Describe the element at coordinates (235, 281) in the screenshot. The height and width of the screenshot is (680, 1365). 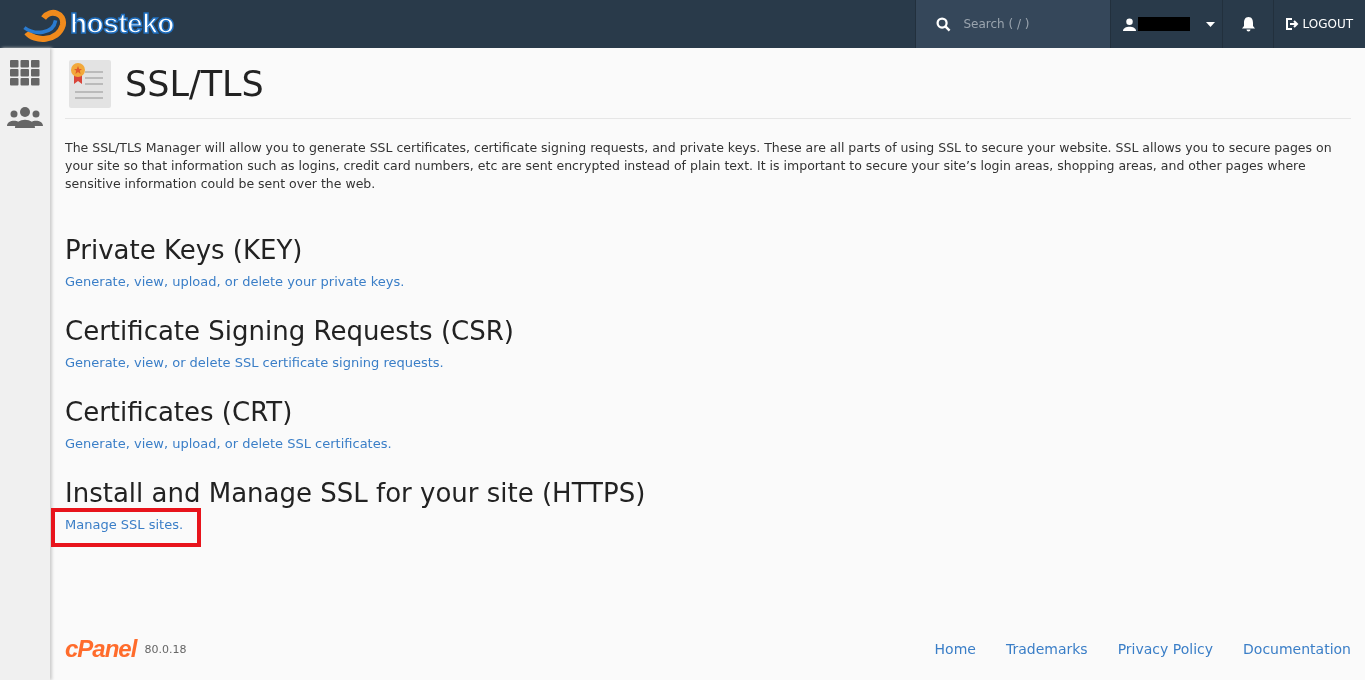
I see `section-link: Generate, view, upload, or delete your private keys.` at that location.